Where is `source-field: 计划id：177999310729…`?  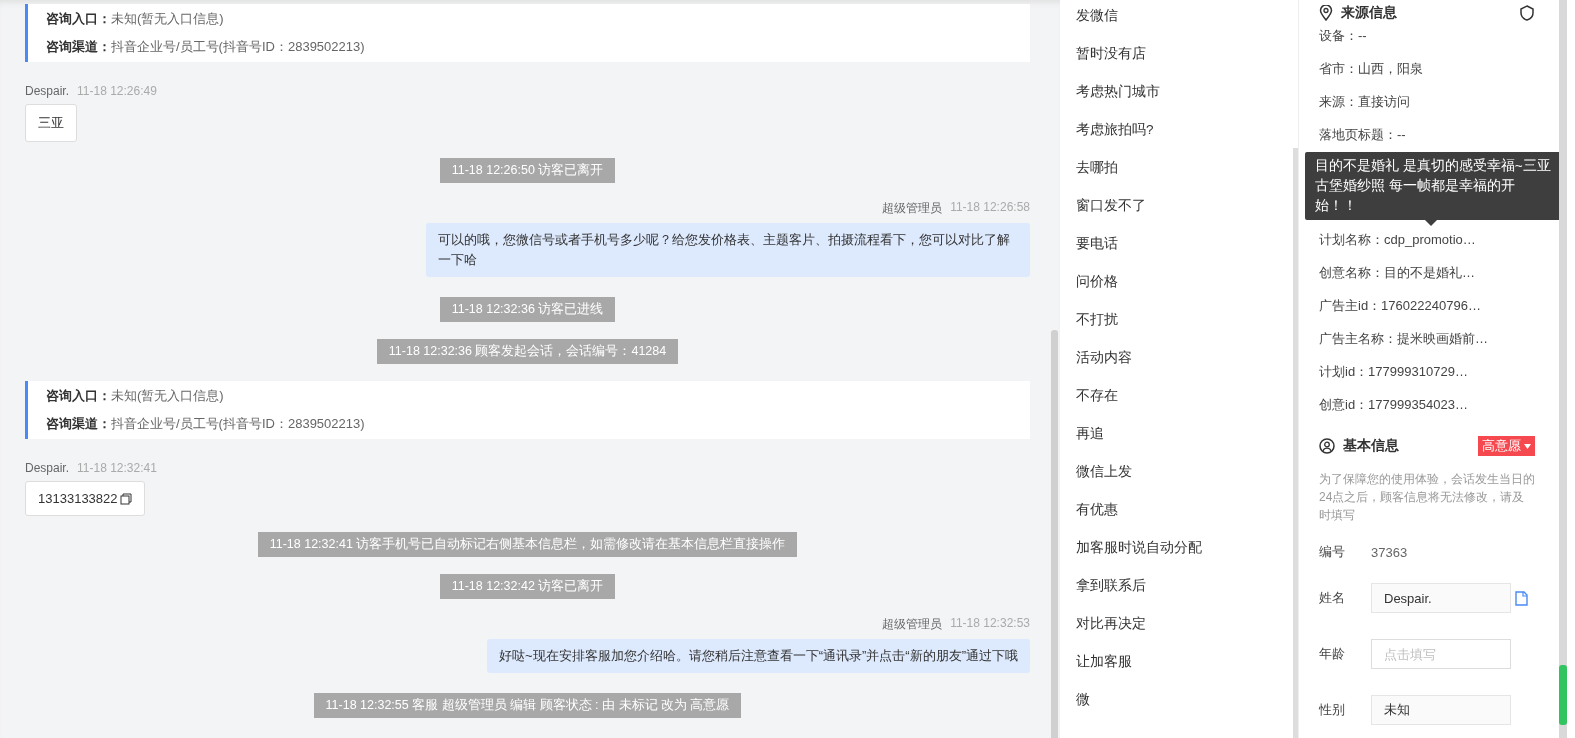
source-field: 计划id：177999310729… is located at coordinates (1427, 378).